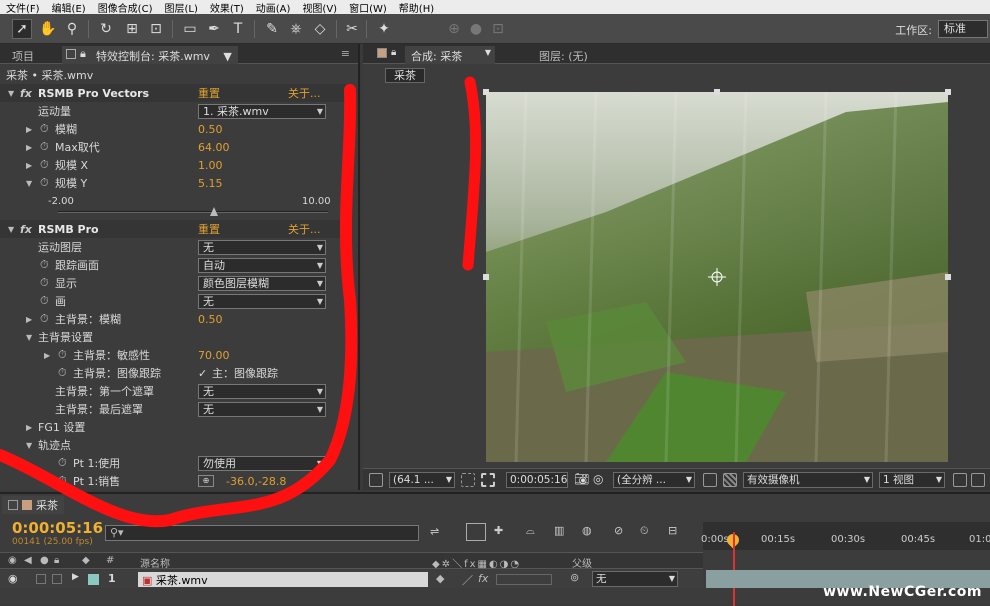  What do you see at coordinates (262, 283) in the screenshot?
I see `display-dropdown: 颜色图层模糊` at bounding box center [262, 283].